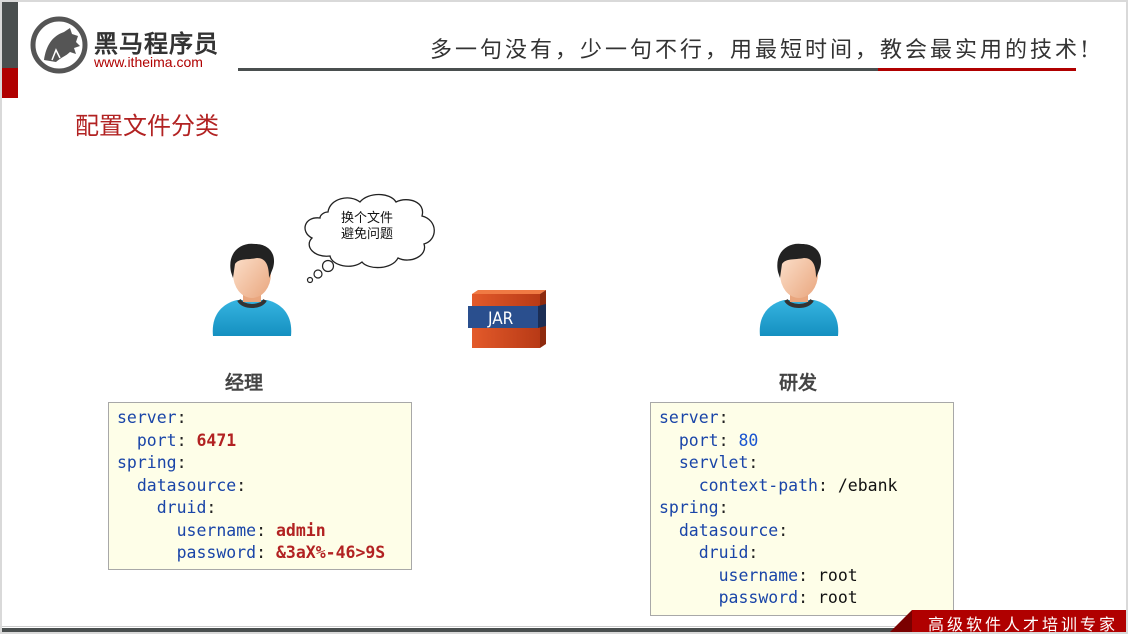  Describe the element at coordinates (330, 552) in the screenshot. I see `config-value: &3aX%-46>9S` at that location.